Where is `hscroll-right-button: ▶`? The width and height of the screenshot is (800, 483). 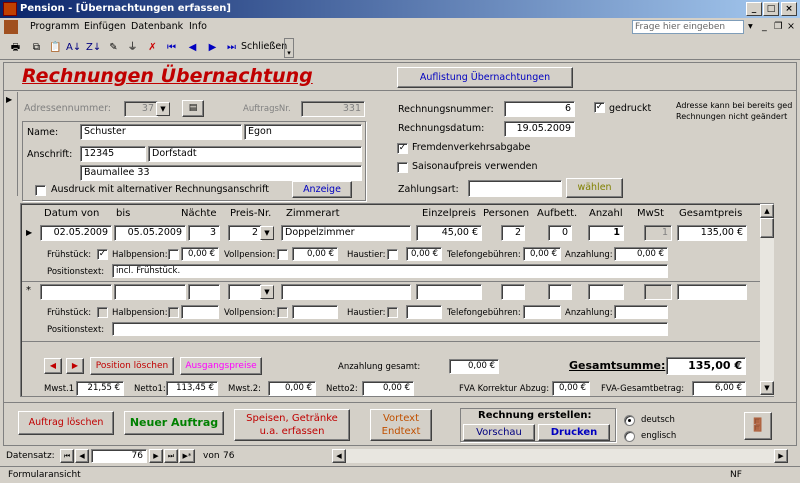
hscroll-right-button: ▶ is located at coordinates (781, 456).